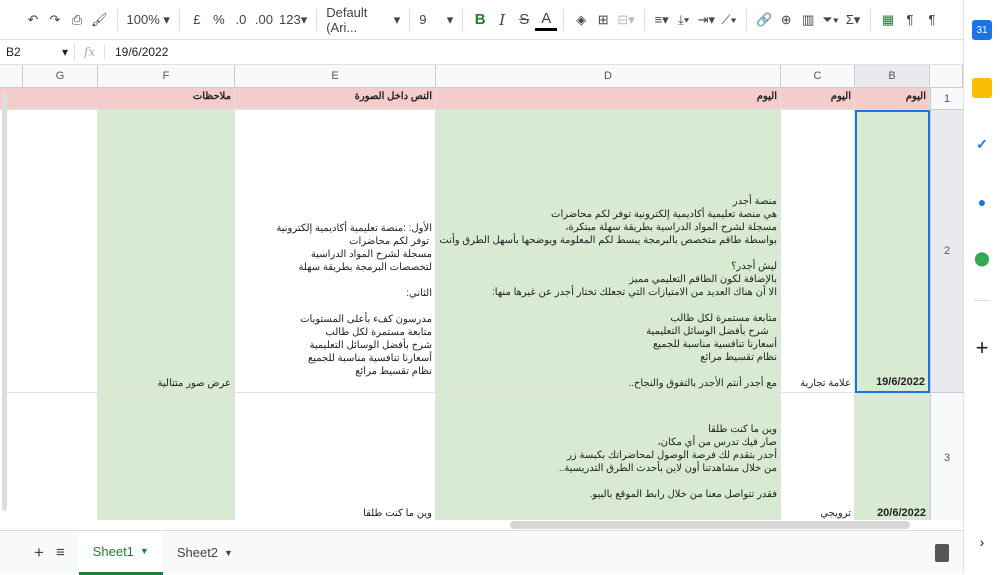  I want to click on italic-button: I, so click(502, 20).